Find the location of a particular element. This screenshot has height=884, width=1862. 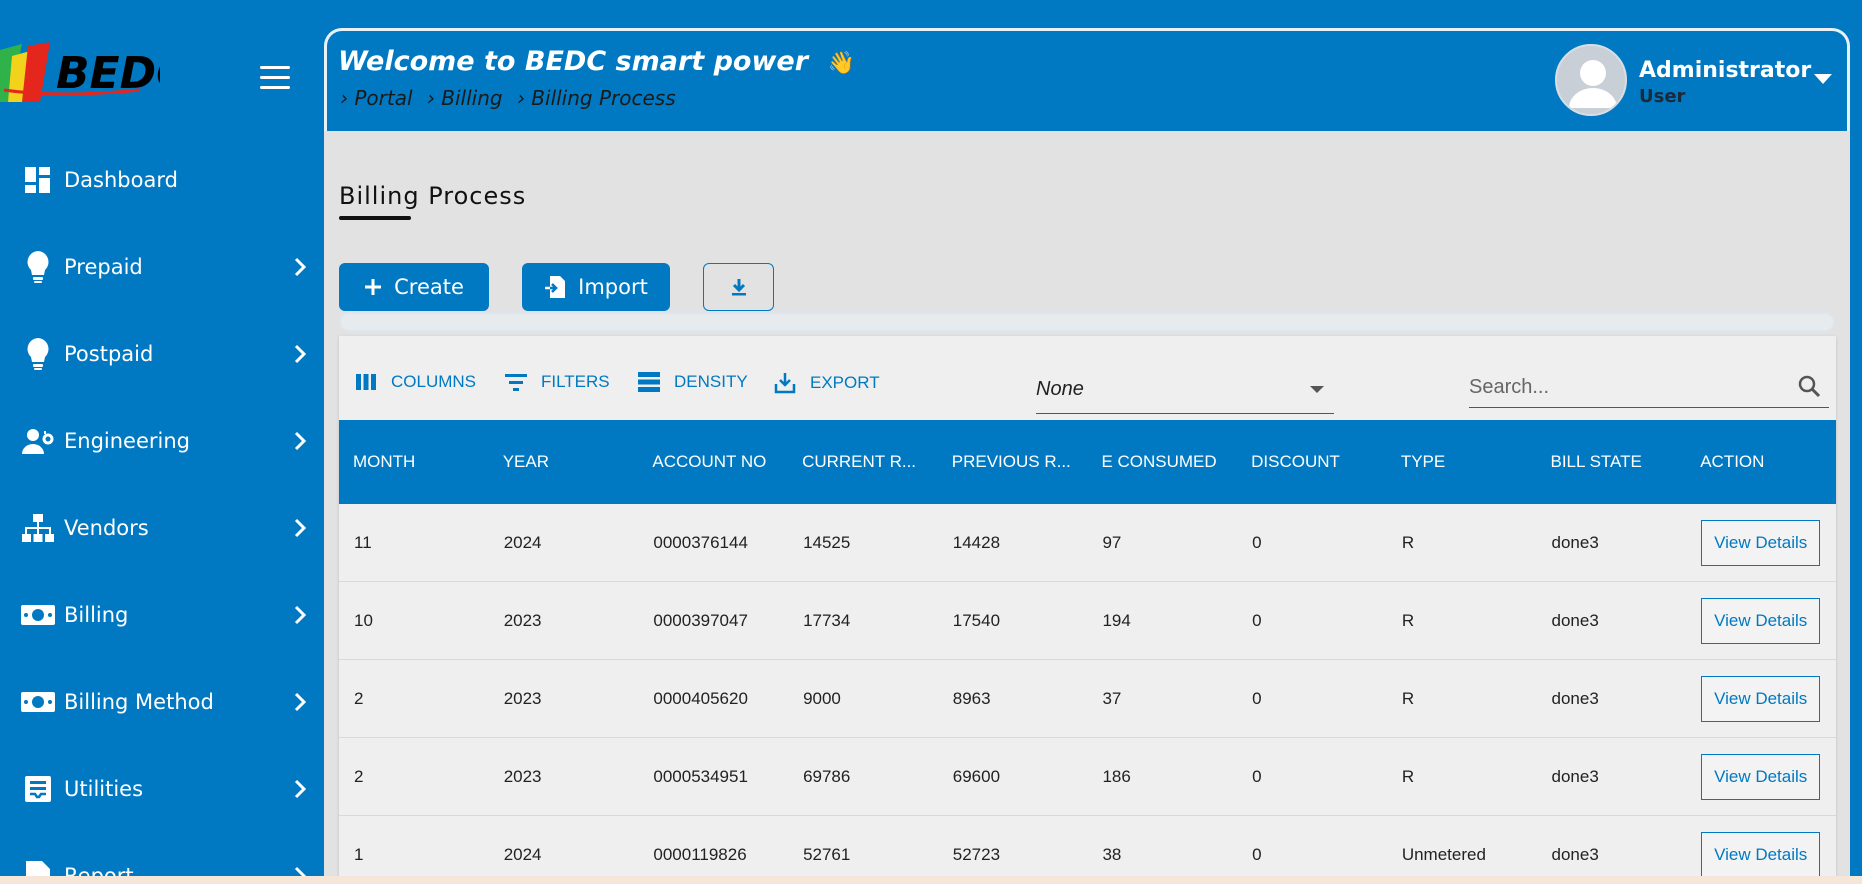

sidebar-item-dashboard: Dashboard is located at coordinates (162, 179).